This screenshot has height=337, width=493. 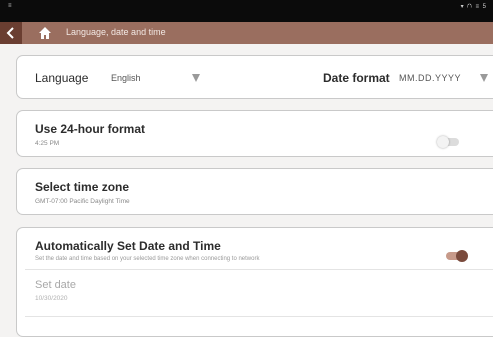 I want to click on notification-icon: ≡, so click(x=10, y=6).